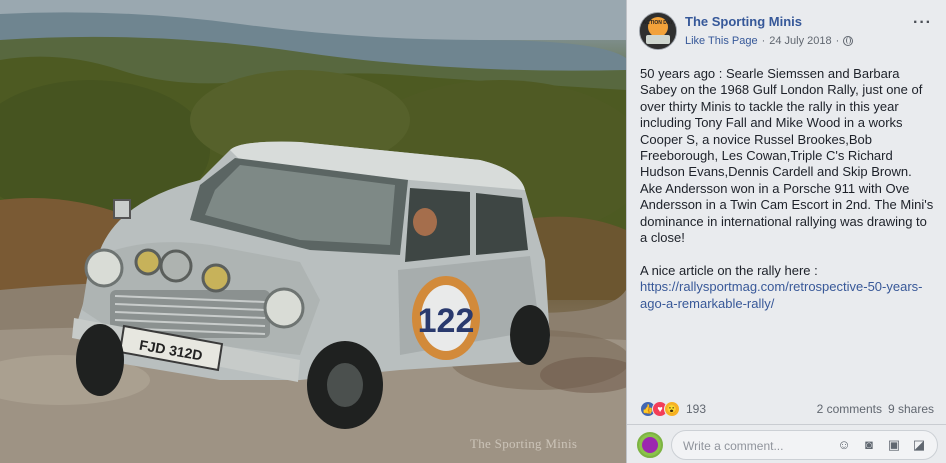 This screenshot has width=946, height=463. Describe the element at coordinates (911, 409) in the screenshot. I see `shares-count-link: 9 shares` at that location.